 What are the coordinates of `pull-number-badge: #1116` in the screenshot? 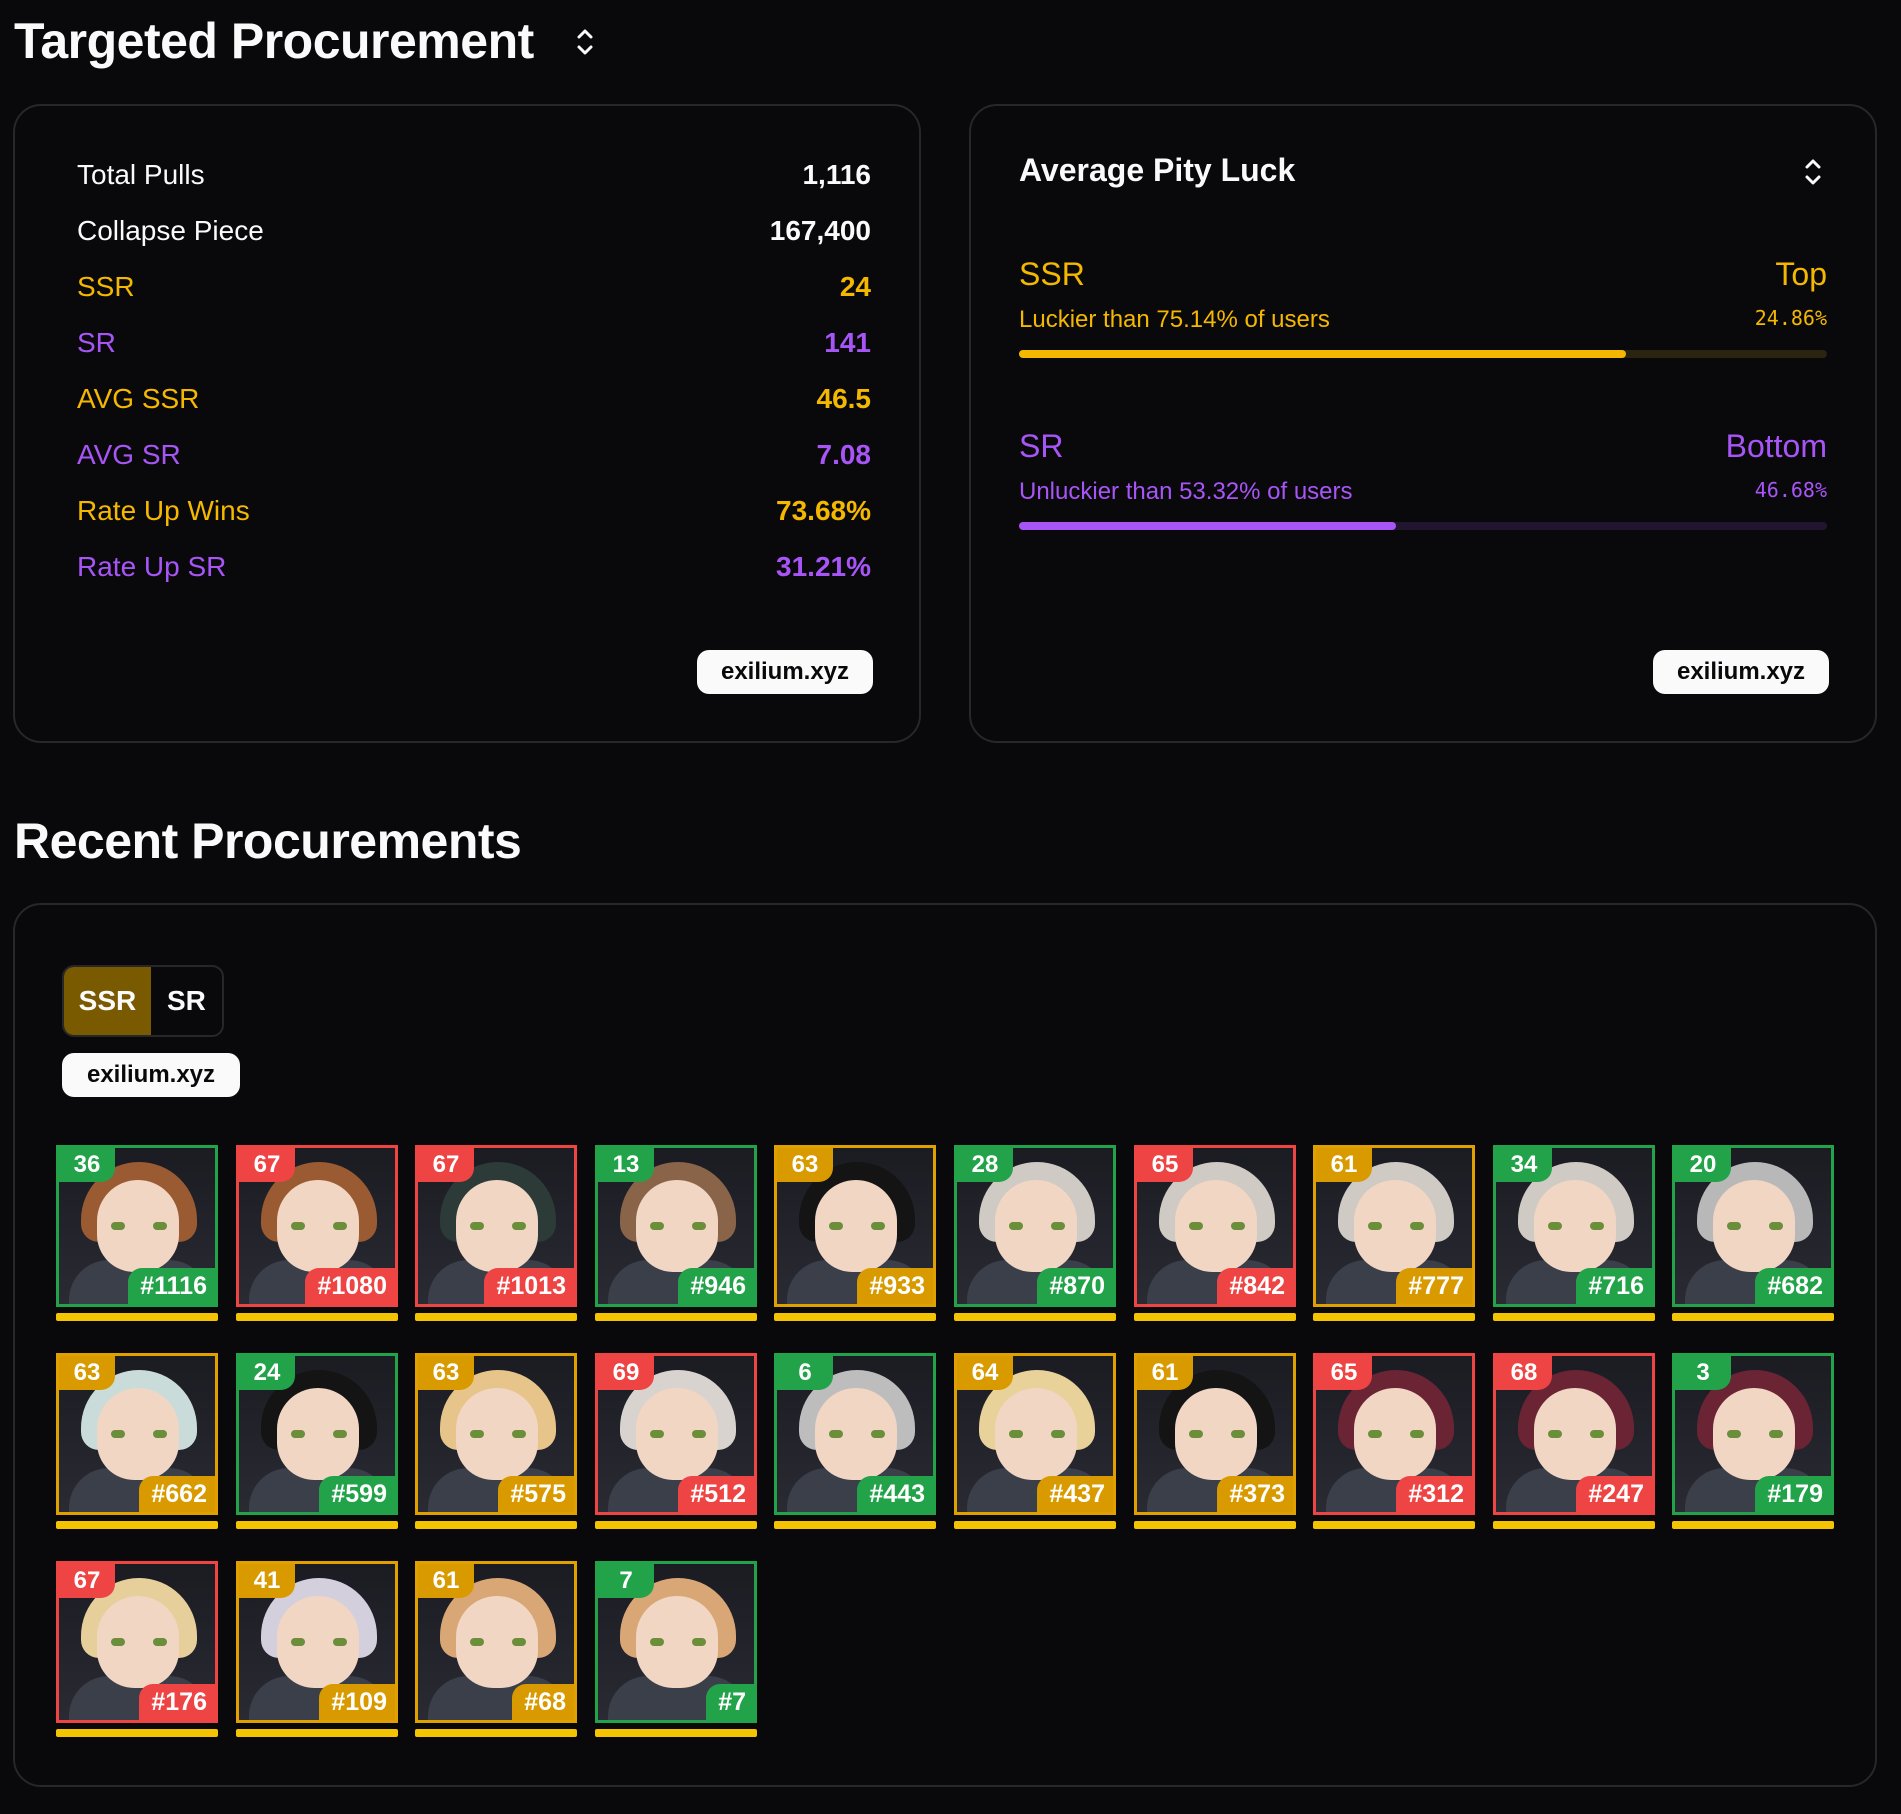 It's located at (171, 1286).